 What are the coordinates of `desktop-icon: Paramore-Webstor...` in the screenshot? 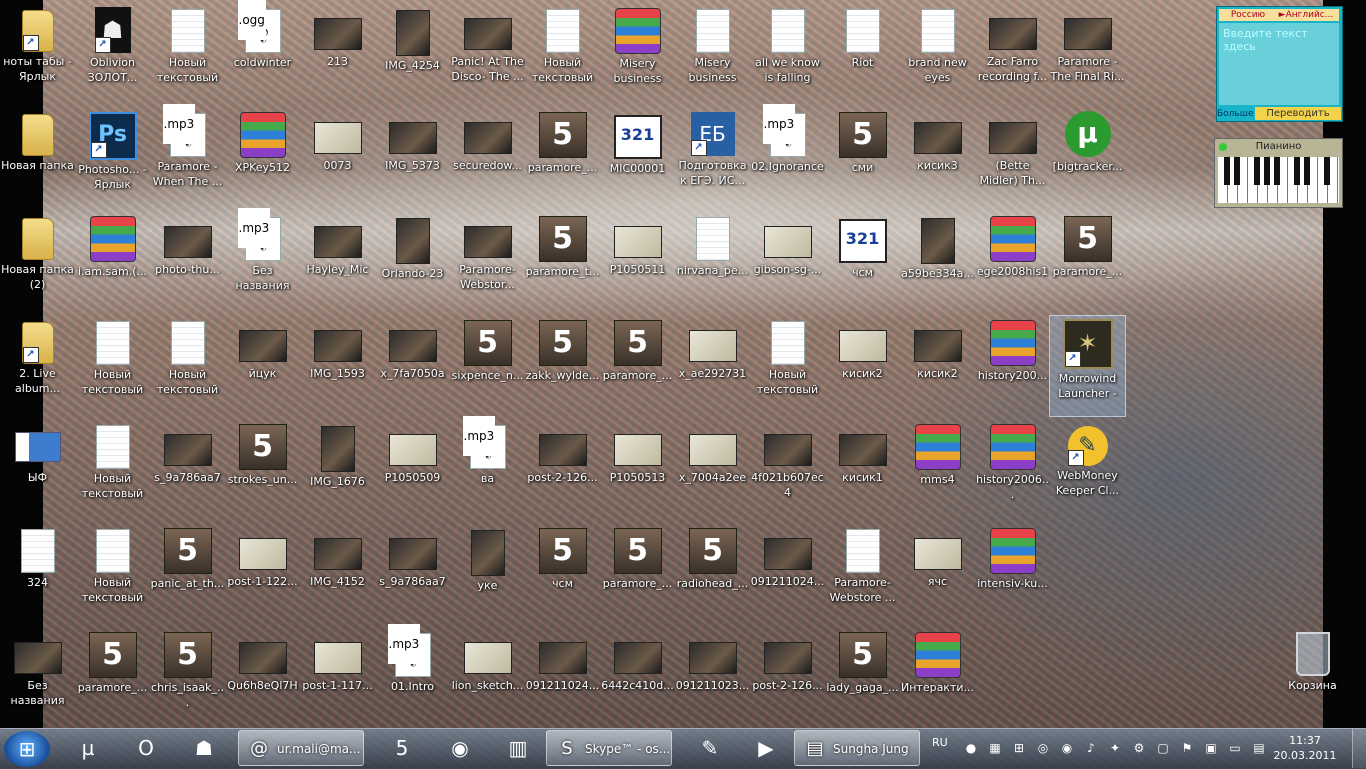 It's located at (487, 262).